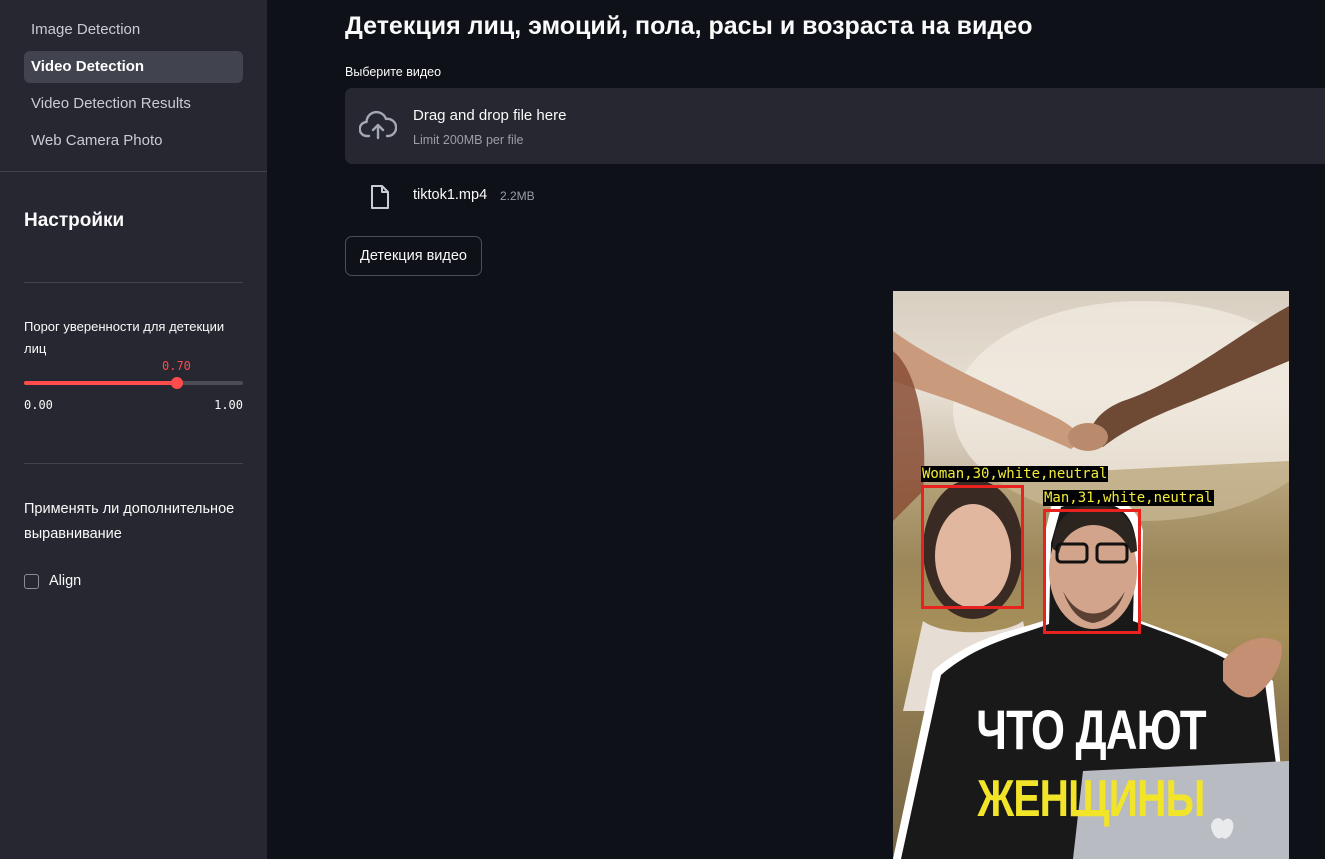 This screenshot has width=1325, height=859. I want to click on align-checkbox-label: Align, so click(65, 581).